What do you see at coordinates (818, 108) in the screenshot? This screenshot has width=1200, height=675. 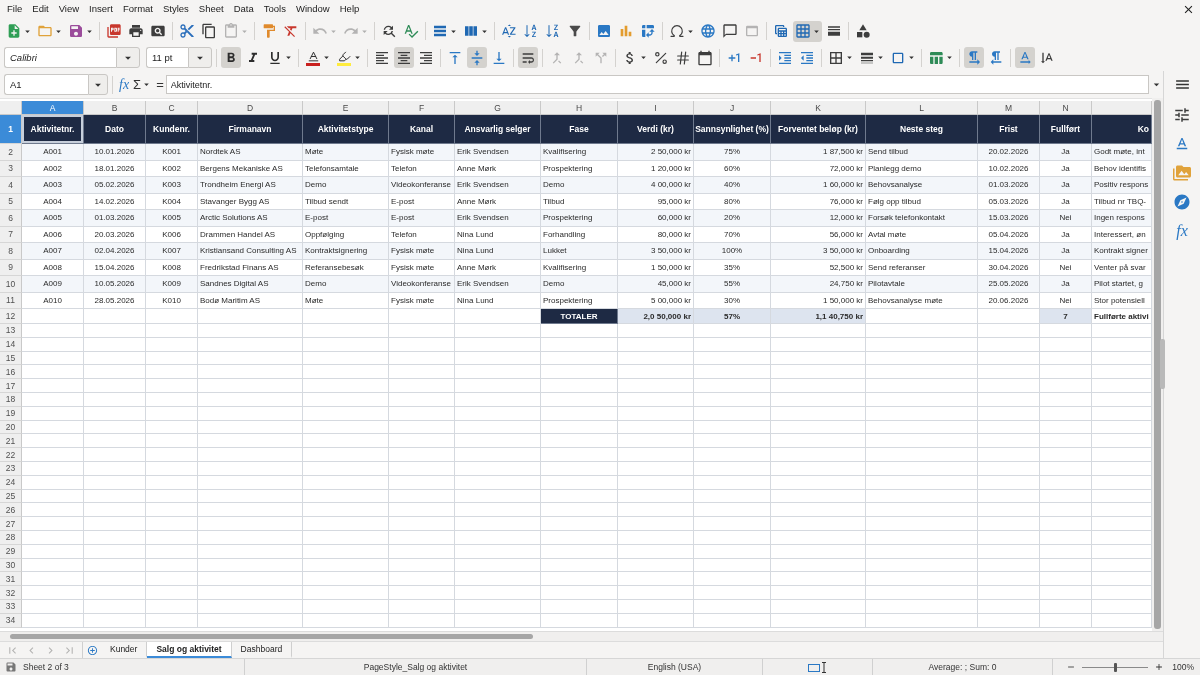 I see `column-header: K` at bounding box center [818, 108].